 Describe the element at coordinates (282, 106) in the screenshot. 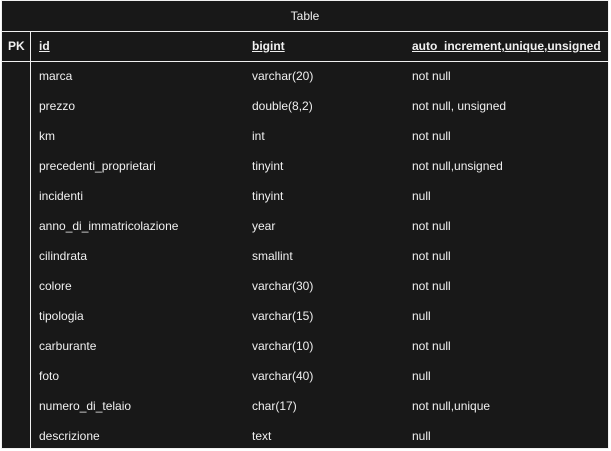

I see `field-type: double(8,2)` at that location.